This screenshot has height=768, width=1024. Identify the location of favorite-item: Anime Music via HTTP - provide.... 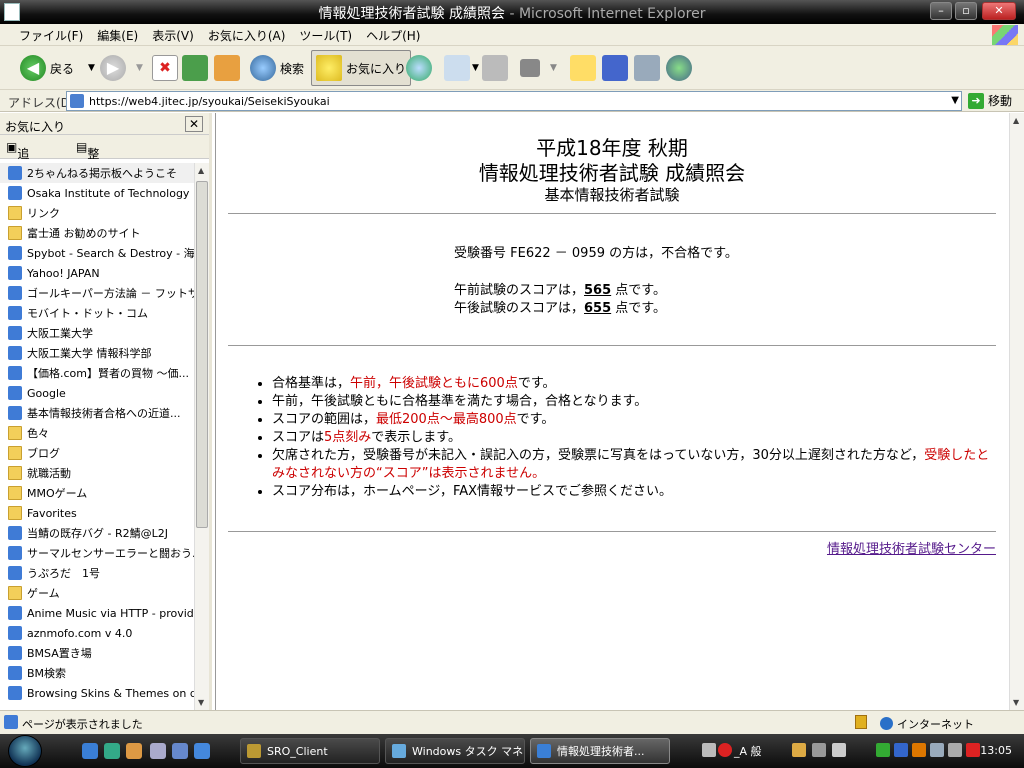
(97, 613).